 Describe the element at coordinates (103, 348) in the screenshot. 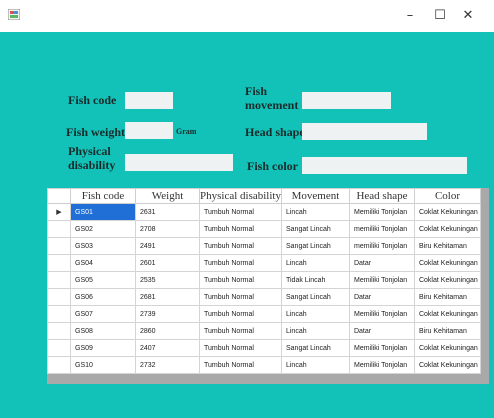

I see `cell-fish-code: GS09` at that location.